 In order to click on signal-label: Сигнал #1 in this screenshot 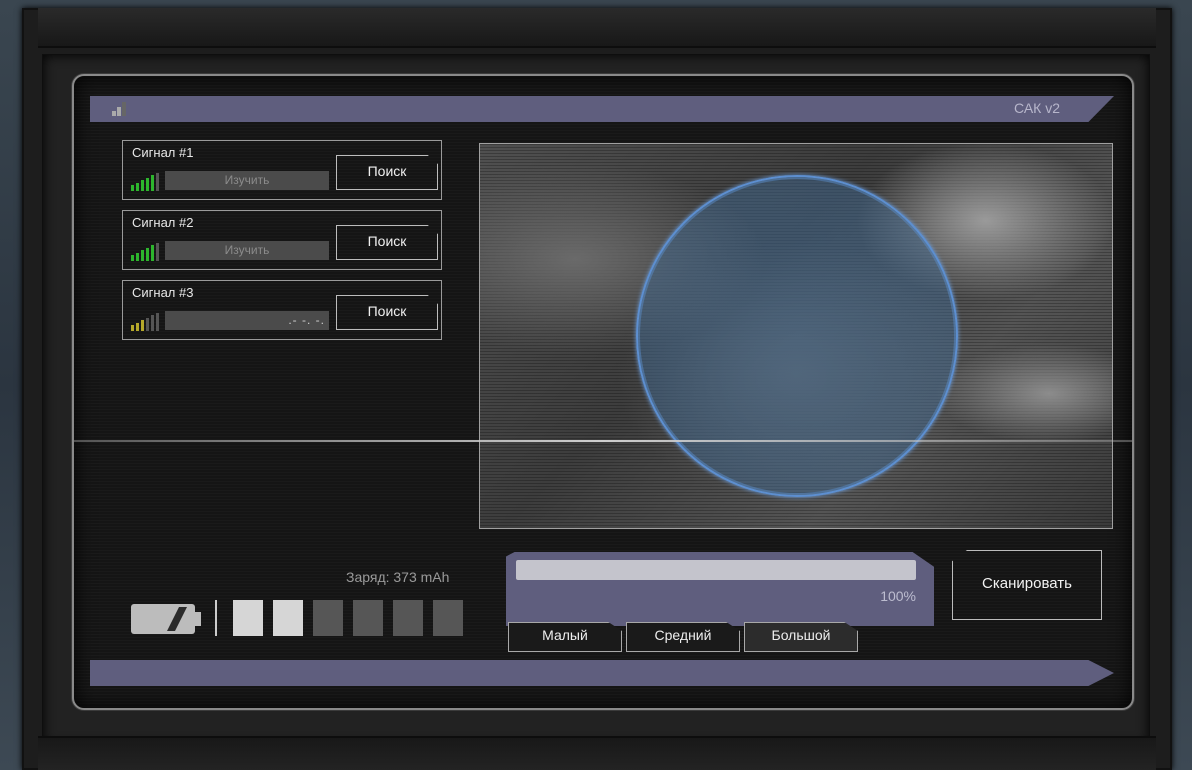, I will do `click(163, 152)`.